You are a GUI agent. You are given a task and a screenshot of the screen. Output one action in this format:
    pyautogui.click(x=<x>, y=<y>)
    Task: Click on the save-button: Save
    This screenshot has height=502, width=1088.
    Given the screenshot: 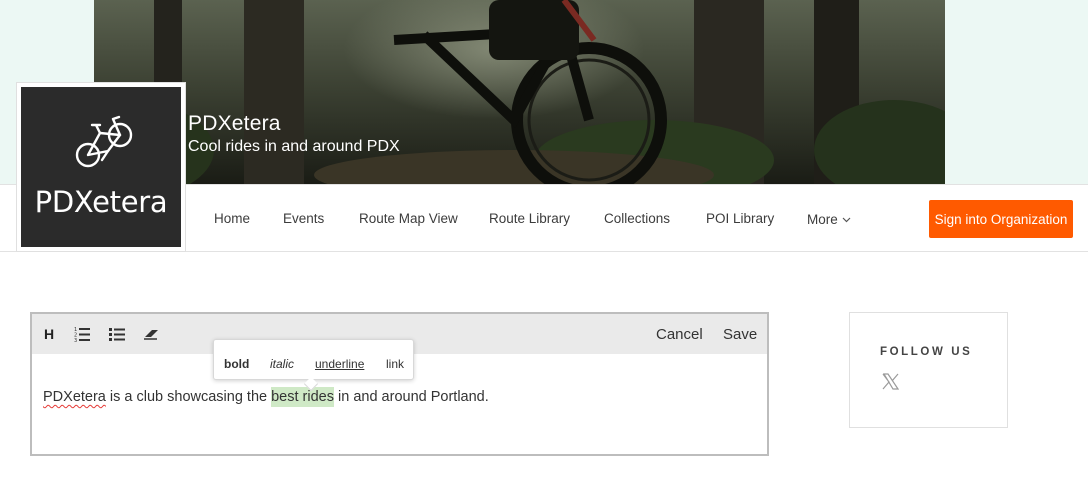 What is the action you would take?
    pyautogui.click(x=740, y=334)
    